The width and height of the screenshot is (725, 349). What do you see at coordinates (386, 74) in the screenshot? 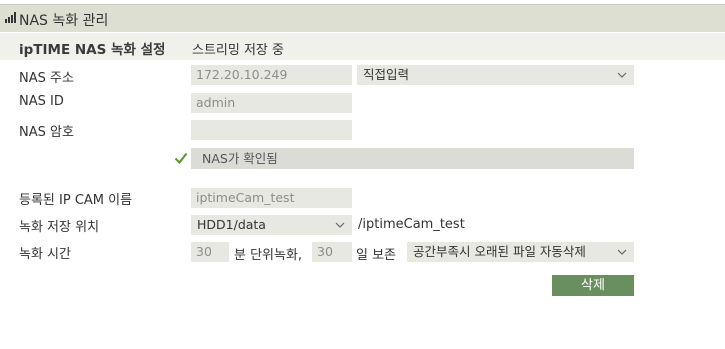
I see `nas-address-mode-value: 직접입력` at bounding box center [386, 74].